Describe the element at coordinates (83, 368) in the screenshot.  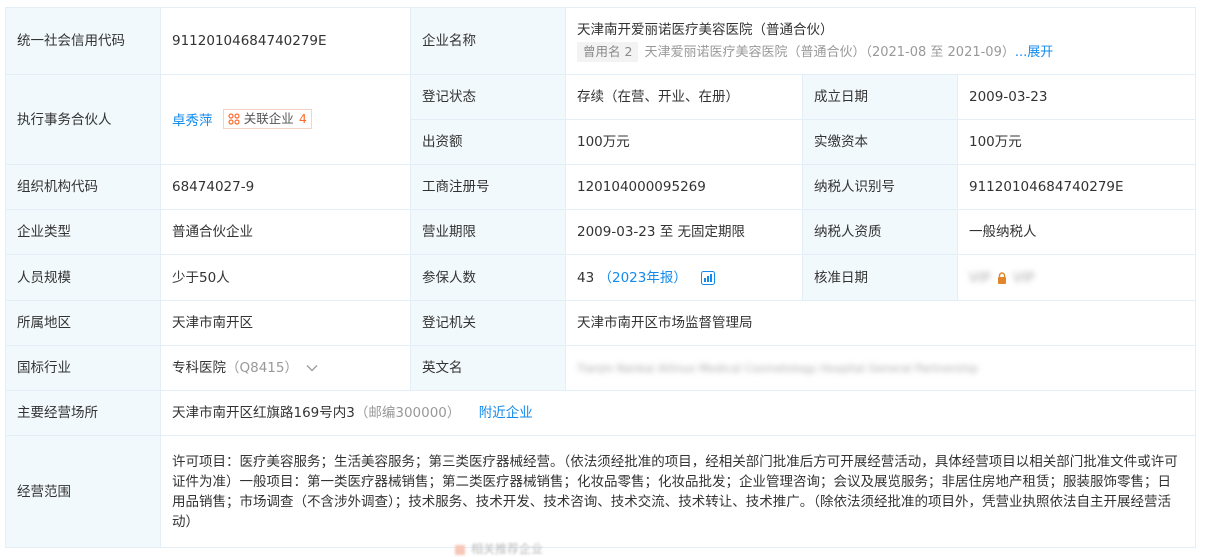
I see `industry-label: 国标行业` at that location.